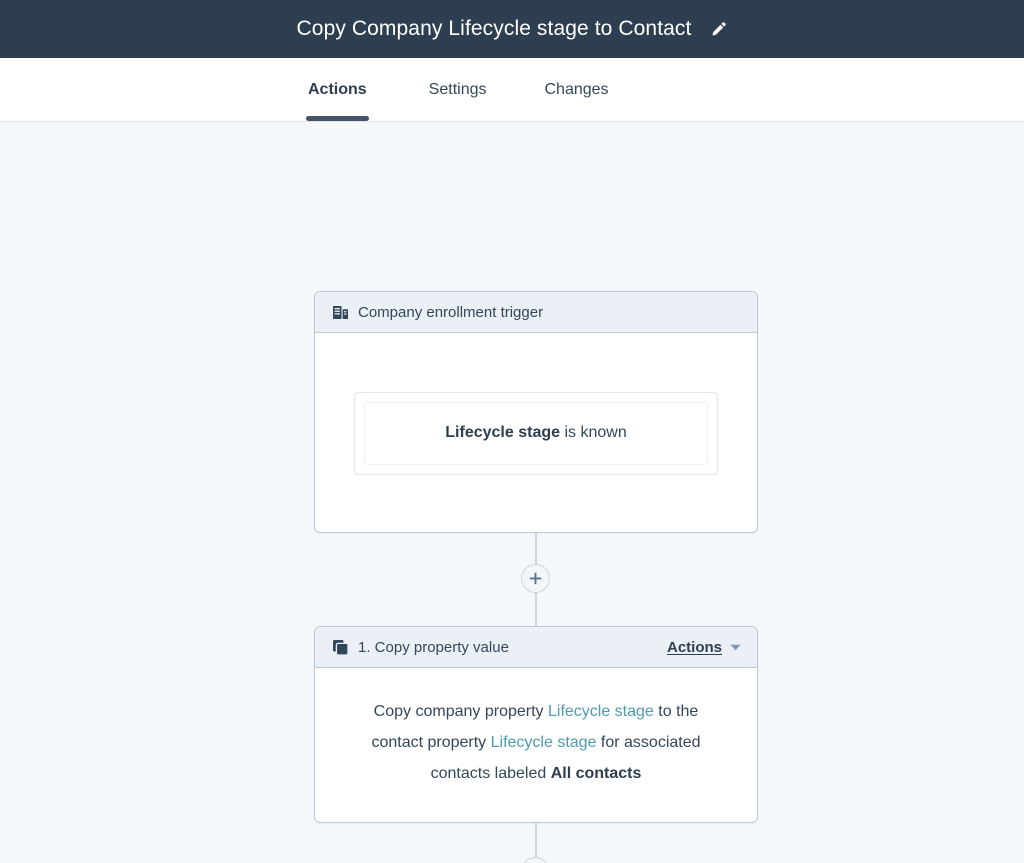  I want to click on titlebar-content: Copy Company Lifecycle stage to Contact, so click(512, 29).